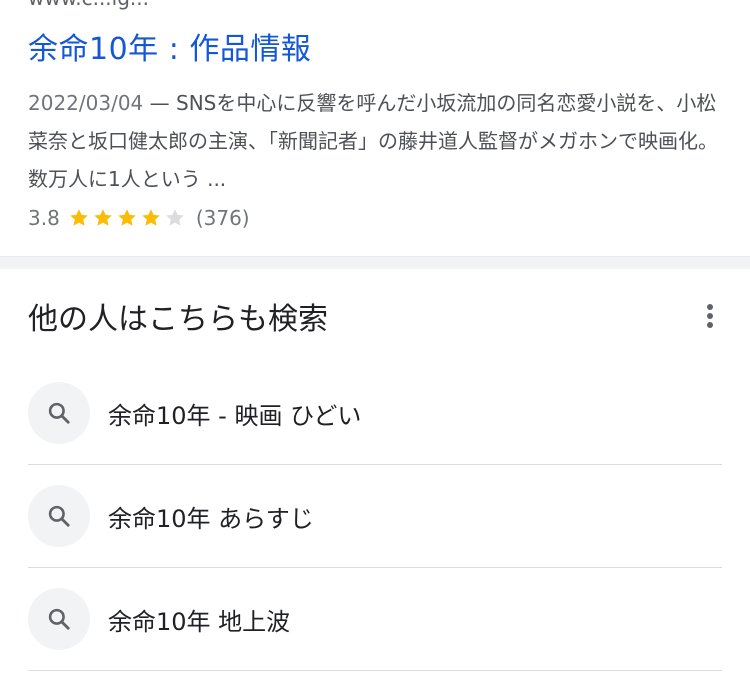  Describe the element at coordinates (235, 415) in the screenshot. I see `related-search-label: 余命10年 - 映画 ひどい` at that location.